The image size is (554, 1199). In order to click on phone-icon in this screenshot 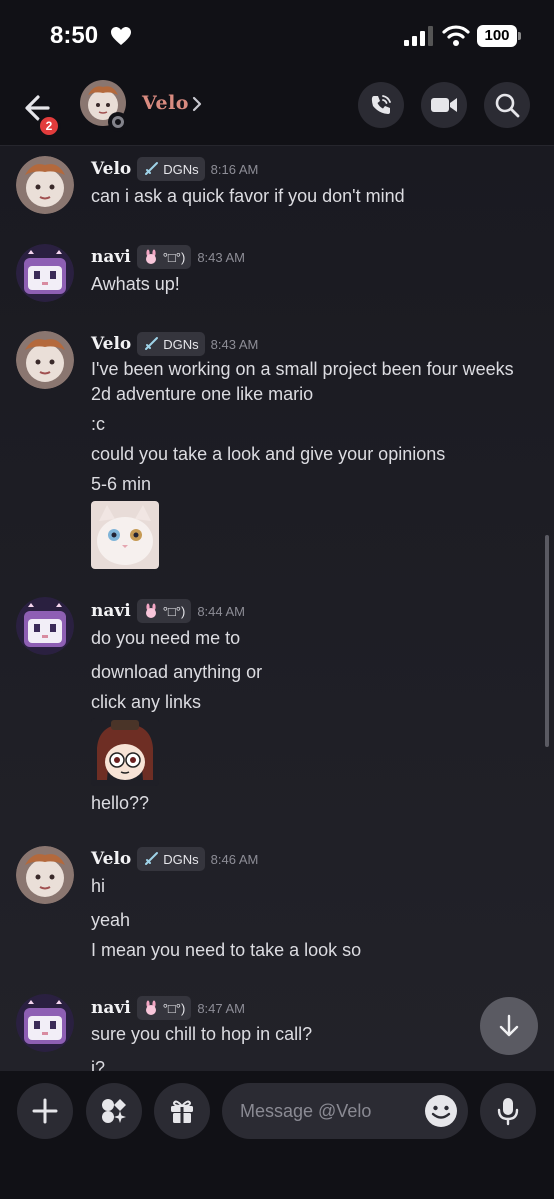, I will do `click(381, 104)`.